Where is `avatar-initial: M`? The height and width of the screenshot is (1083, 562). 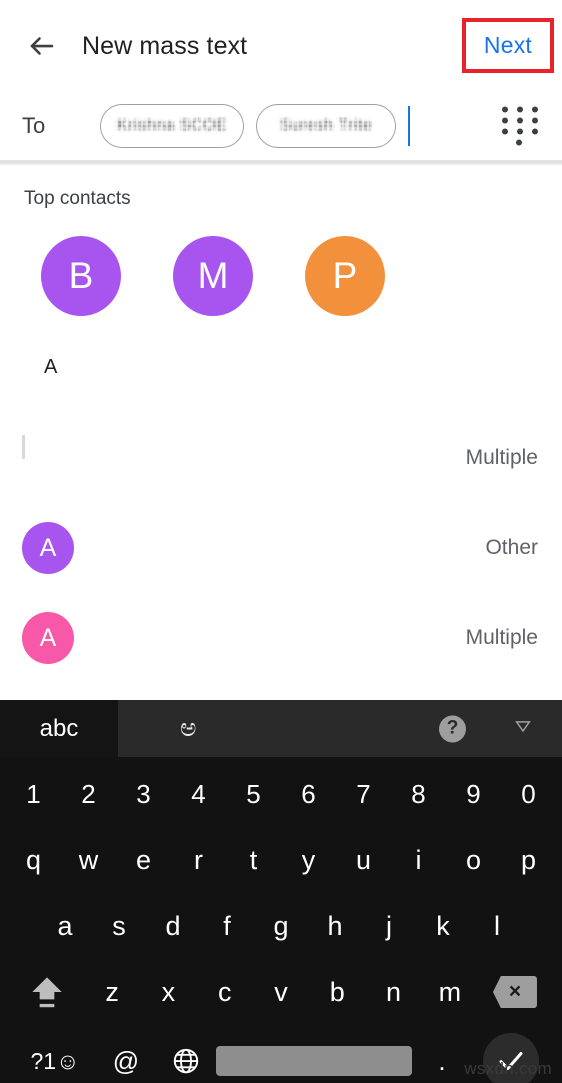 avatar-initial: M is located at coordinates (213, 275).